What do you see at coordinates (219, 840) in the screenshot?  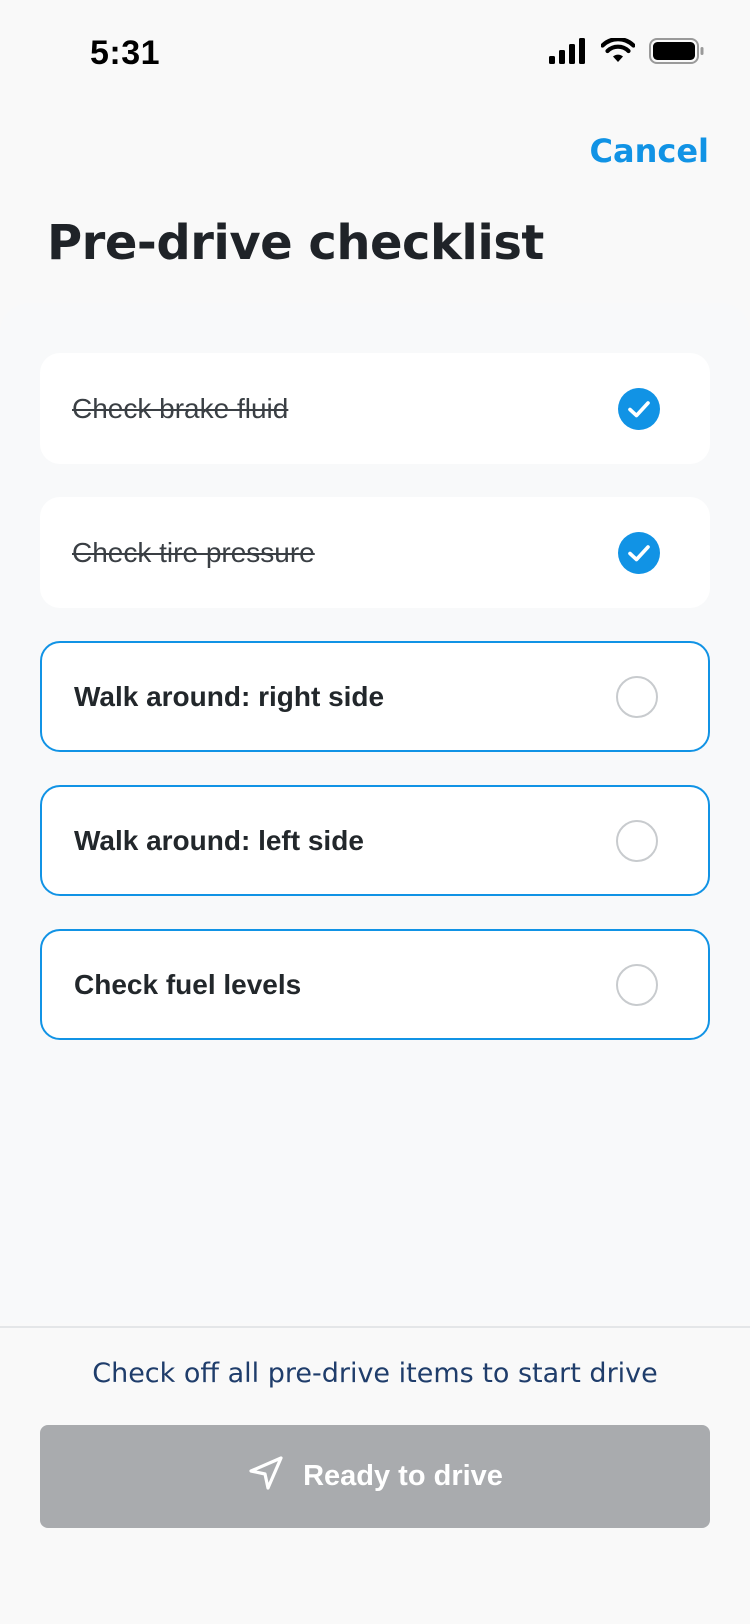 I see `checklist-item-label: Walk around: left side` at bounding box center [219, 840].